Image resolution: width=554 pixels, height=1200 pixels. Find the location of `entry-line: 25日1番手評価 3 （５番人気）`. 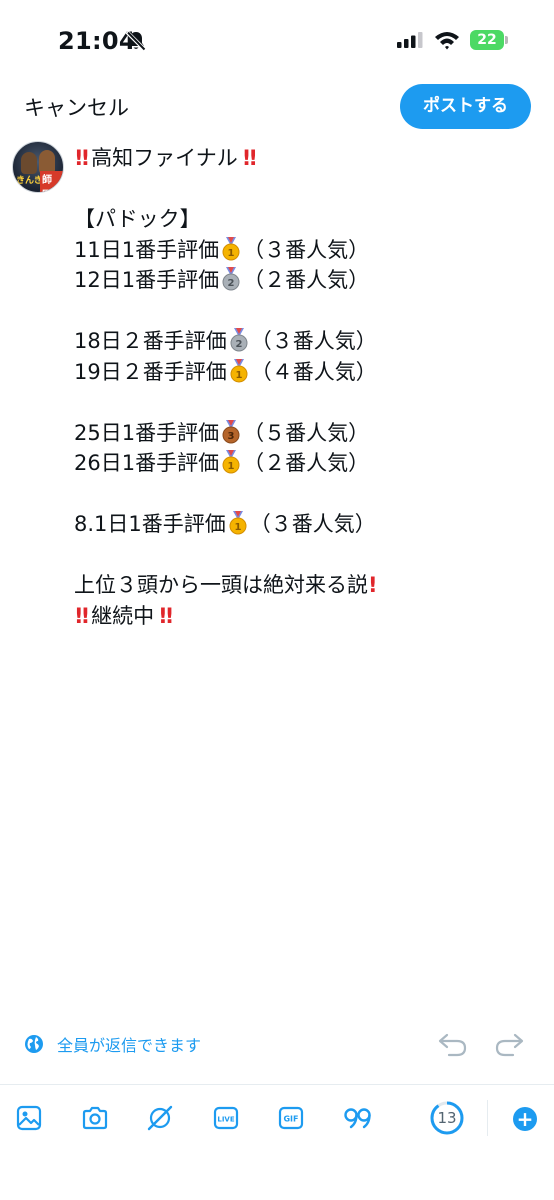

entry-line: 25日1番手評価 3 （５番人気） is located at coordinates (304, 433).